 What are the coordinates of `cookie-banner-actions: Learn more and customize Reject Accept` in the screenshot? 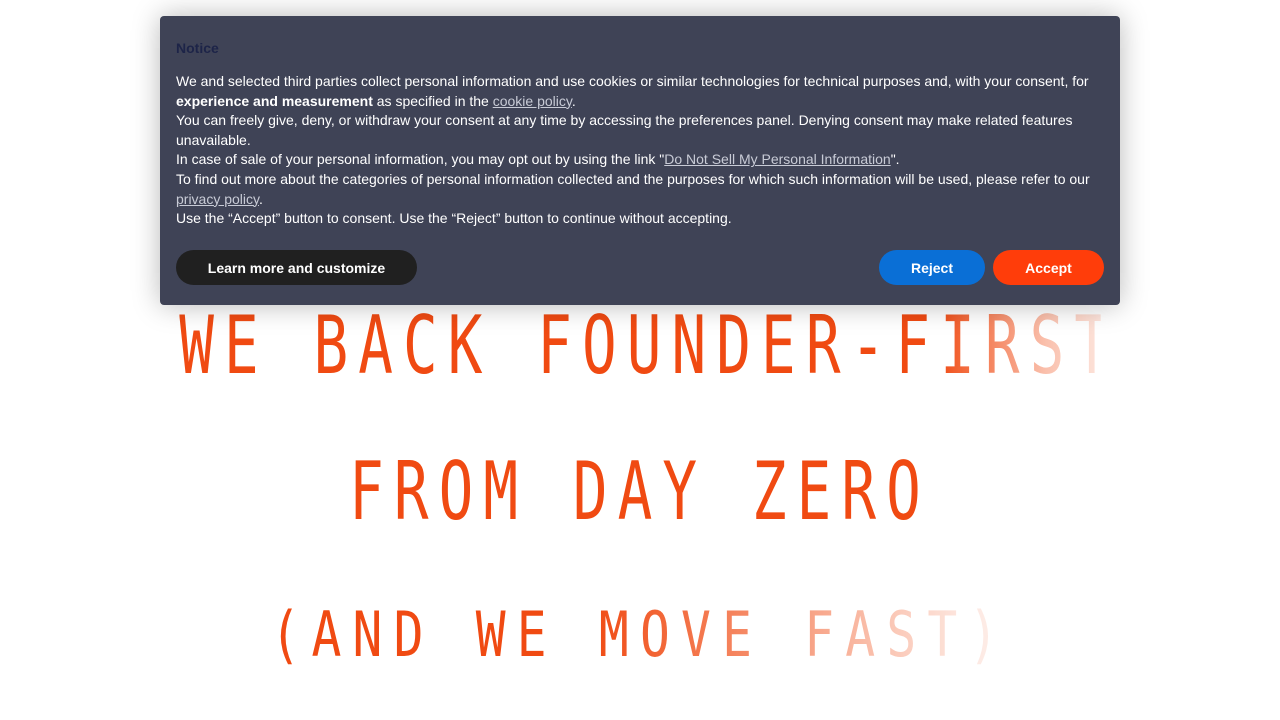 It's located at (640, 267).